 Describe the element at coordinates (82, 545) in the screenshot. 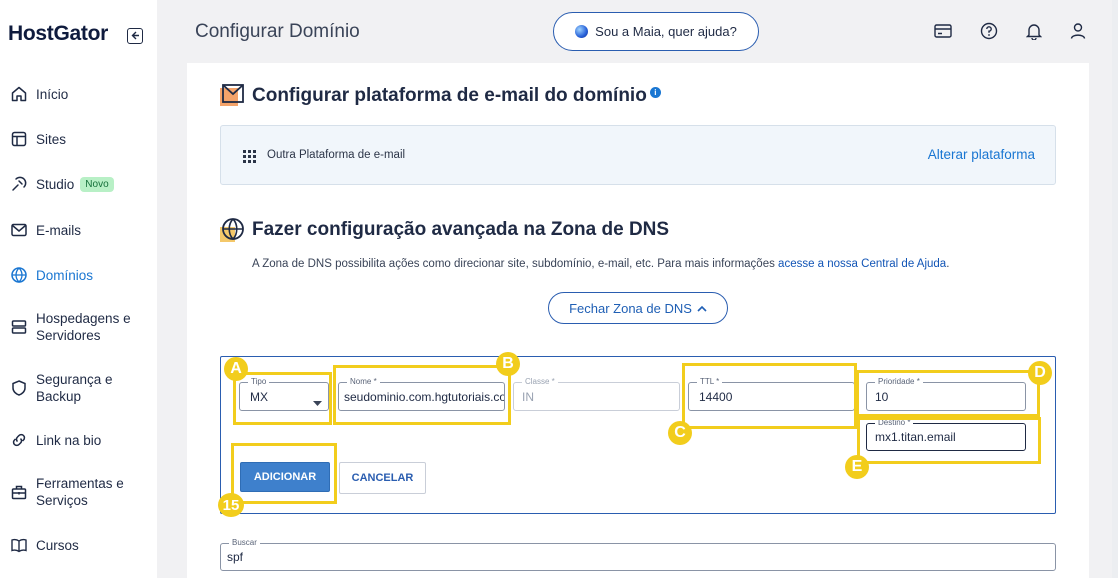

I see `sidebar-item-cursos: Cursos` at that location.